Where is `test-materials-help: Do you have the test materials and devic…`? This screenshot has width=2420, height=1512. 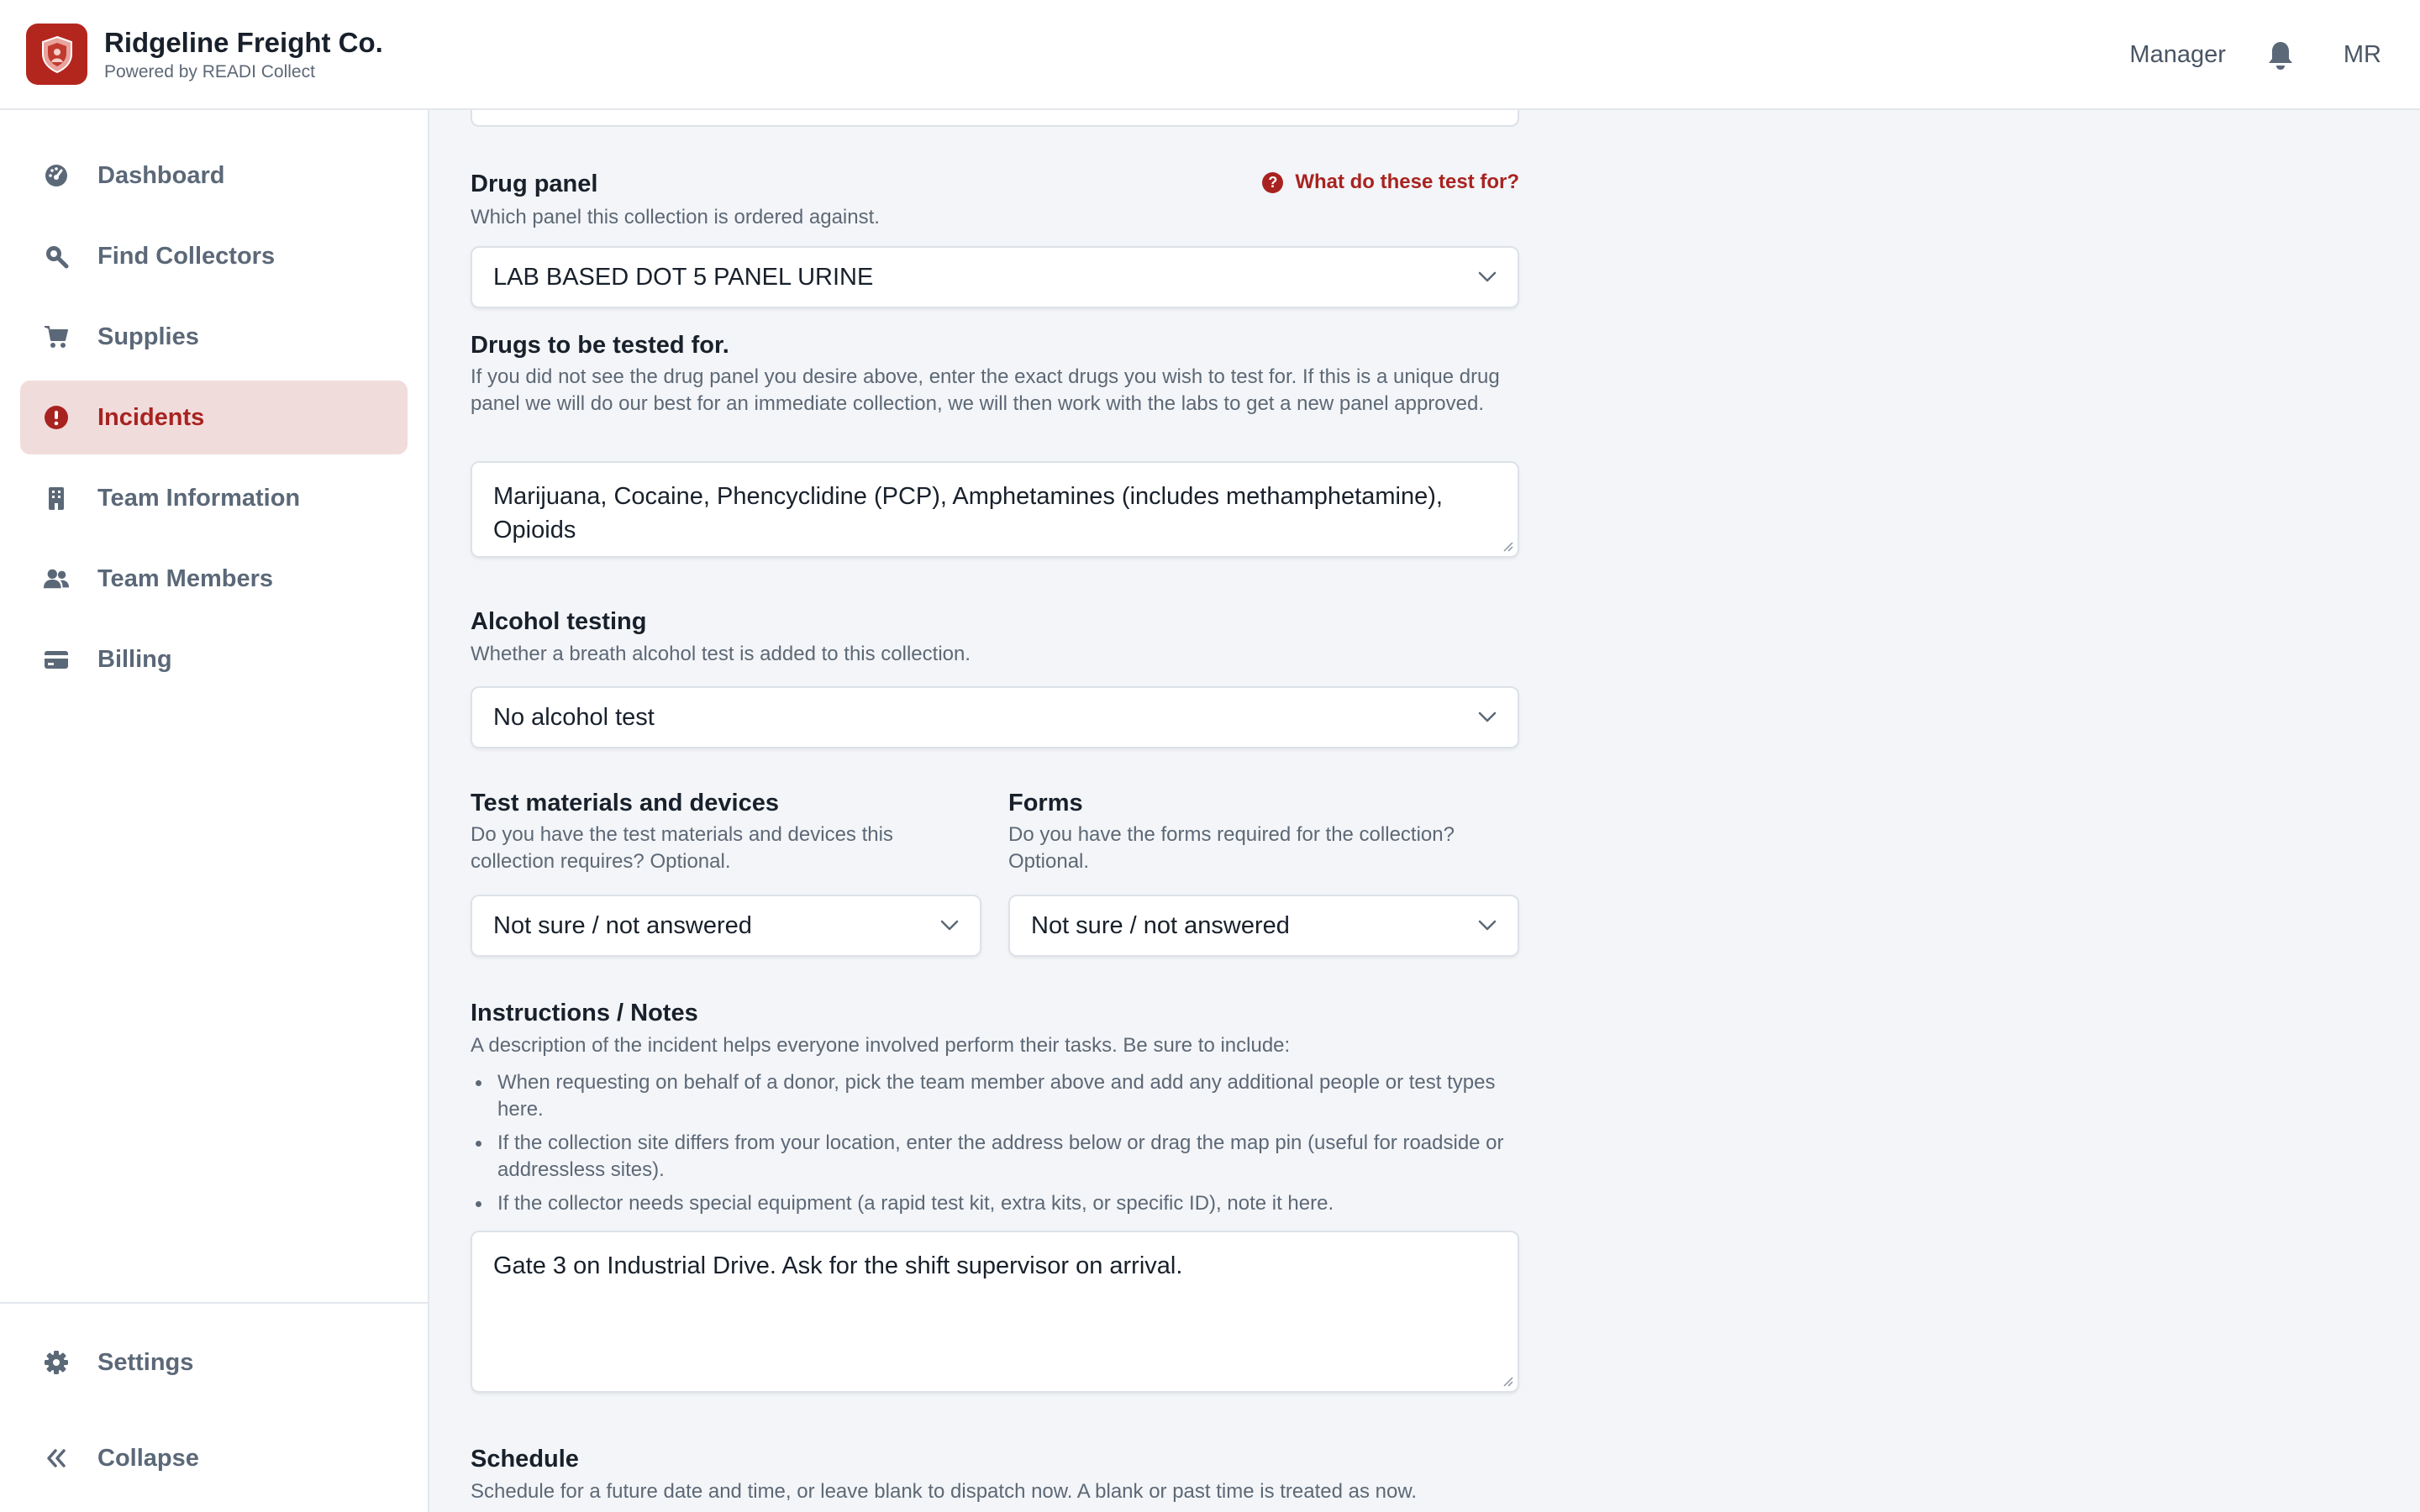
test-materials-help: Do you have the test materials and devic… is located at coordinates (682, 848).